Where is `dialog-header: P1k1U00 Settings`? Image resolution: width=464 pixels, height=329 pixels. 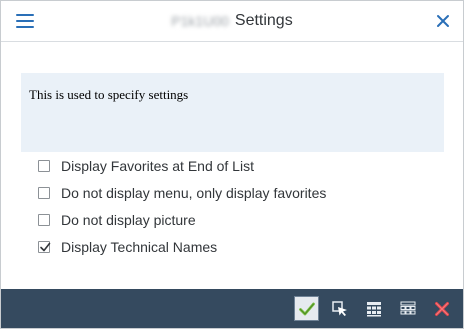 dialog-header: P1k1U00 Settings is located at coordinates (232, 21).